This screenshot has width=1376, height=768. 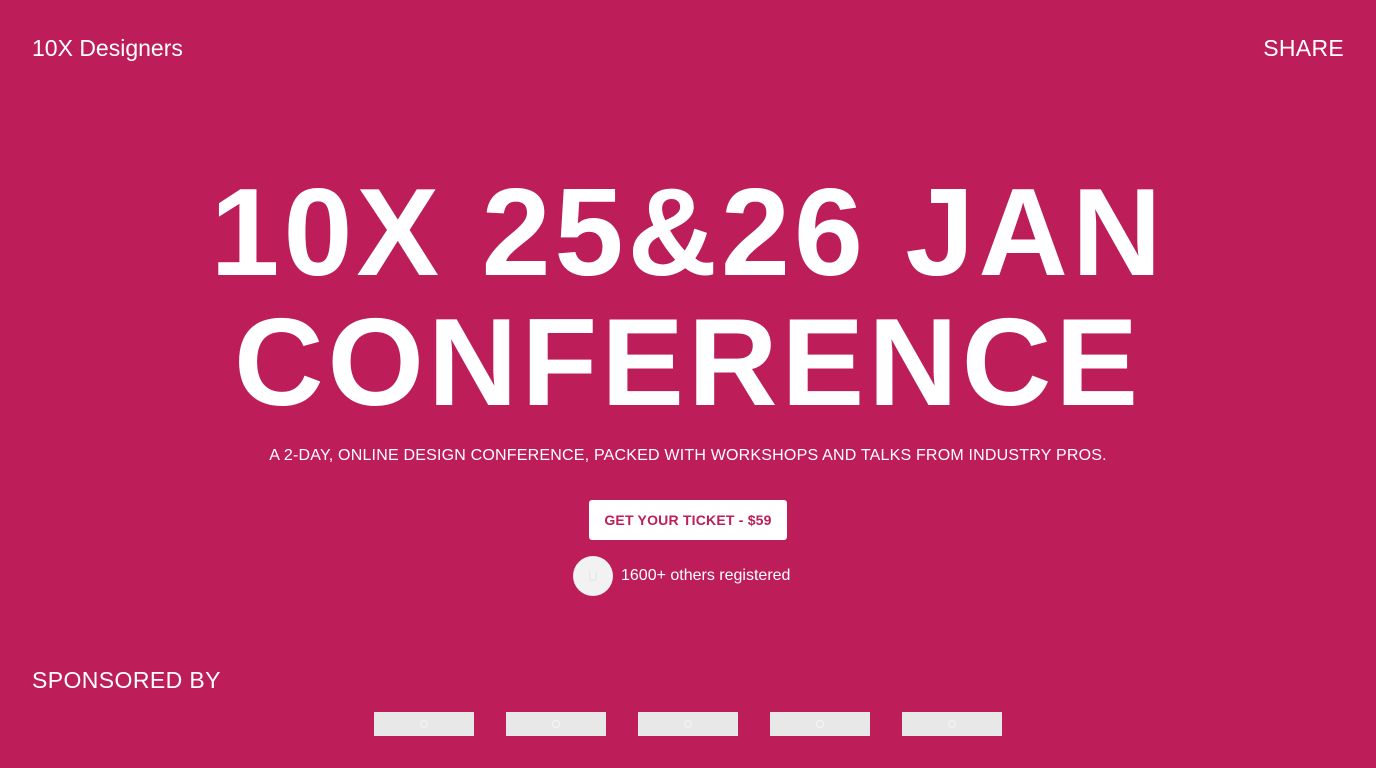 I want to click on share-link: SHARE, so click(x=1303, y=48).